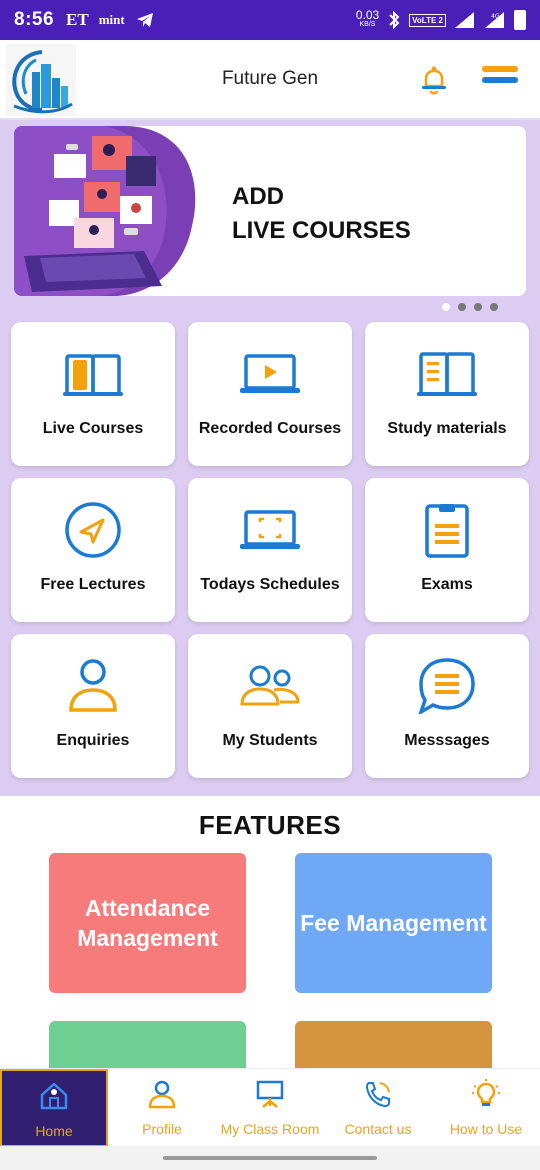 The width and height of the screenshot is (540, 1170). Describe the element at coordinates (393, 923) in the screenshot. I see `fee-management-card: Fee Management` at that location.